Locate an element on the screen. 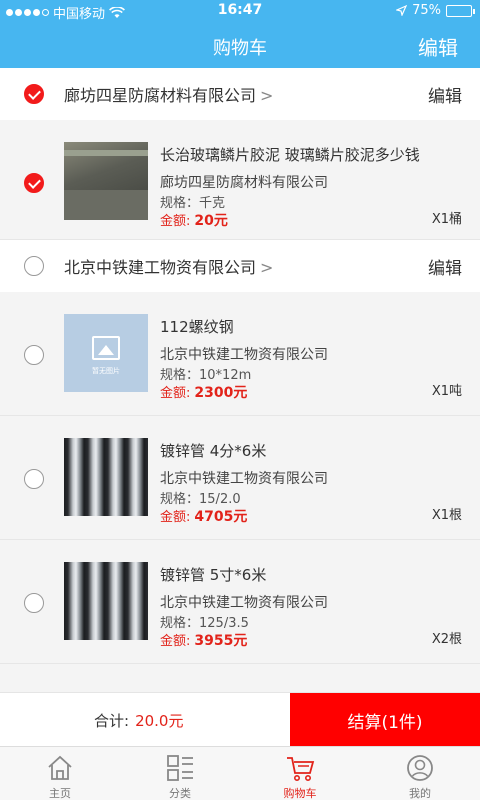  product-quantity: X1吨 is located at coordinates (446, 391).